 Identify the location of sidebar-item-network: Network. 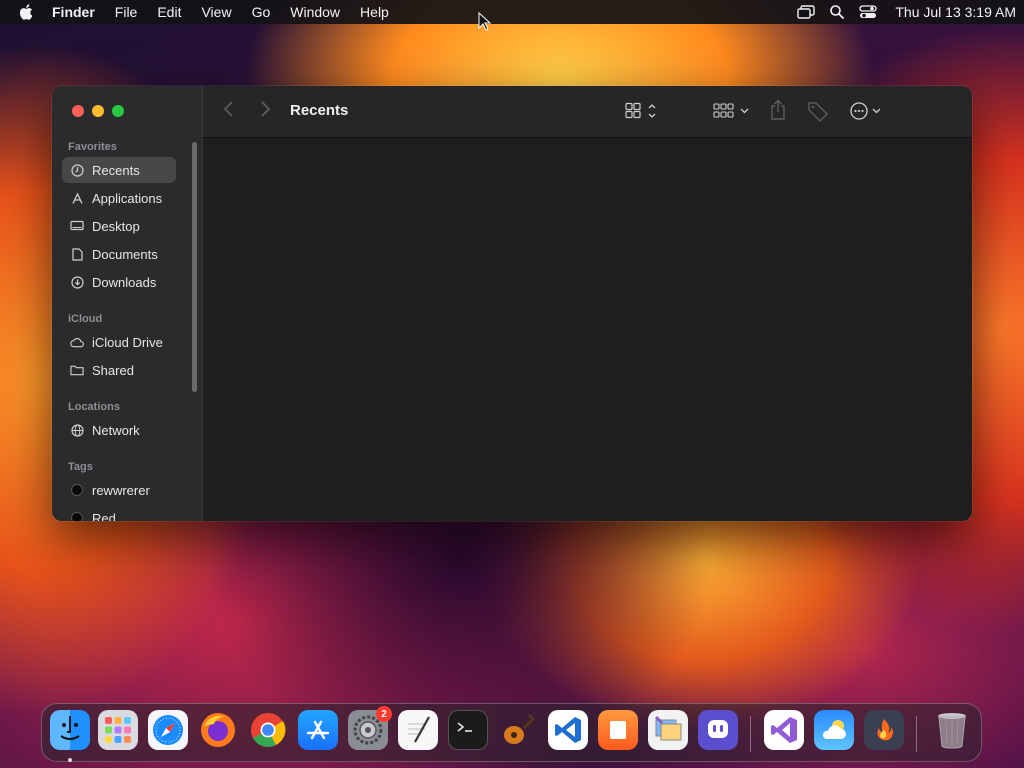
(119, 430).